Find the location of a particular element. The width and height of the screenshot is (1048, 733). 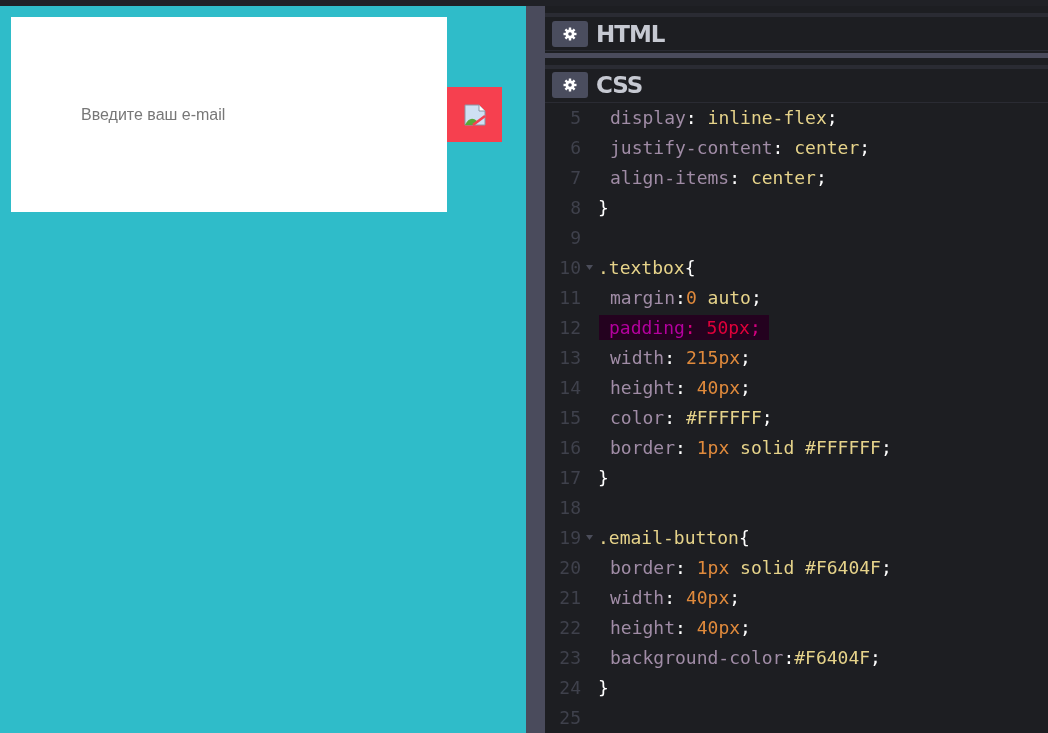

code-line: width: 40px; is located at coordinates (675, 598).